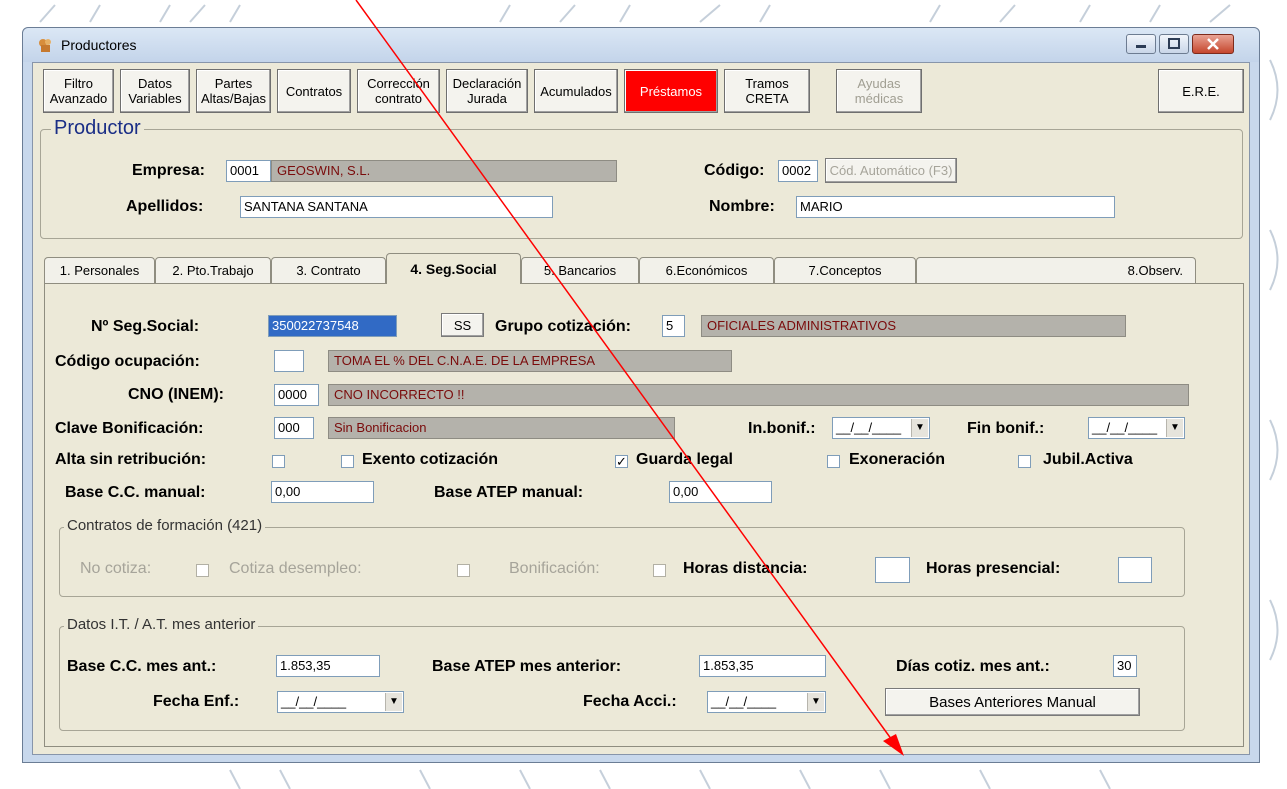  What do you see at coordinates (1056, 270) in the screenshot?
I see `tab-observ: 8.Observ.` at bounding box center [1056, 270].